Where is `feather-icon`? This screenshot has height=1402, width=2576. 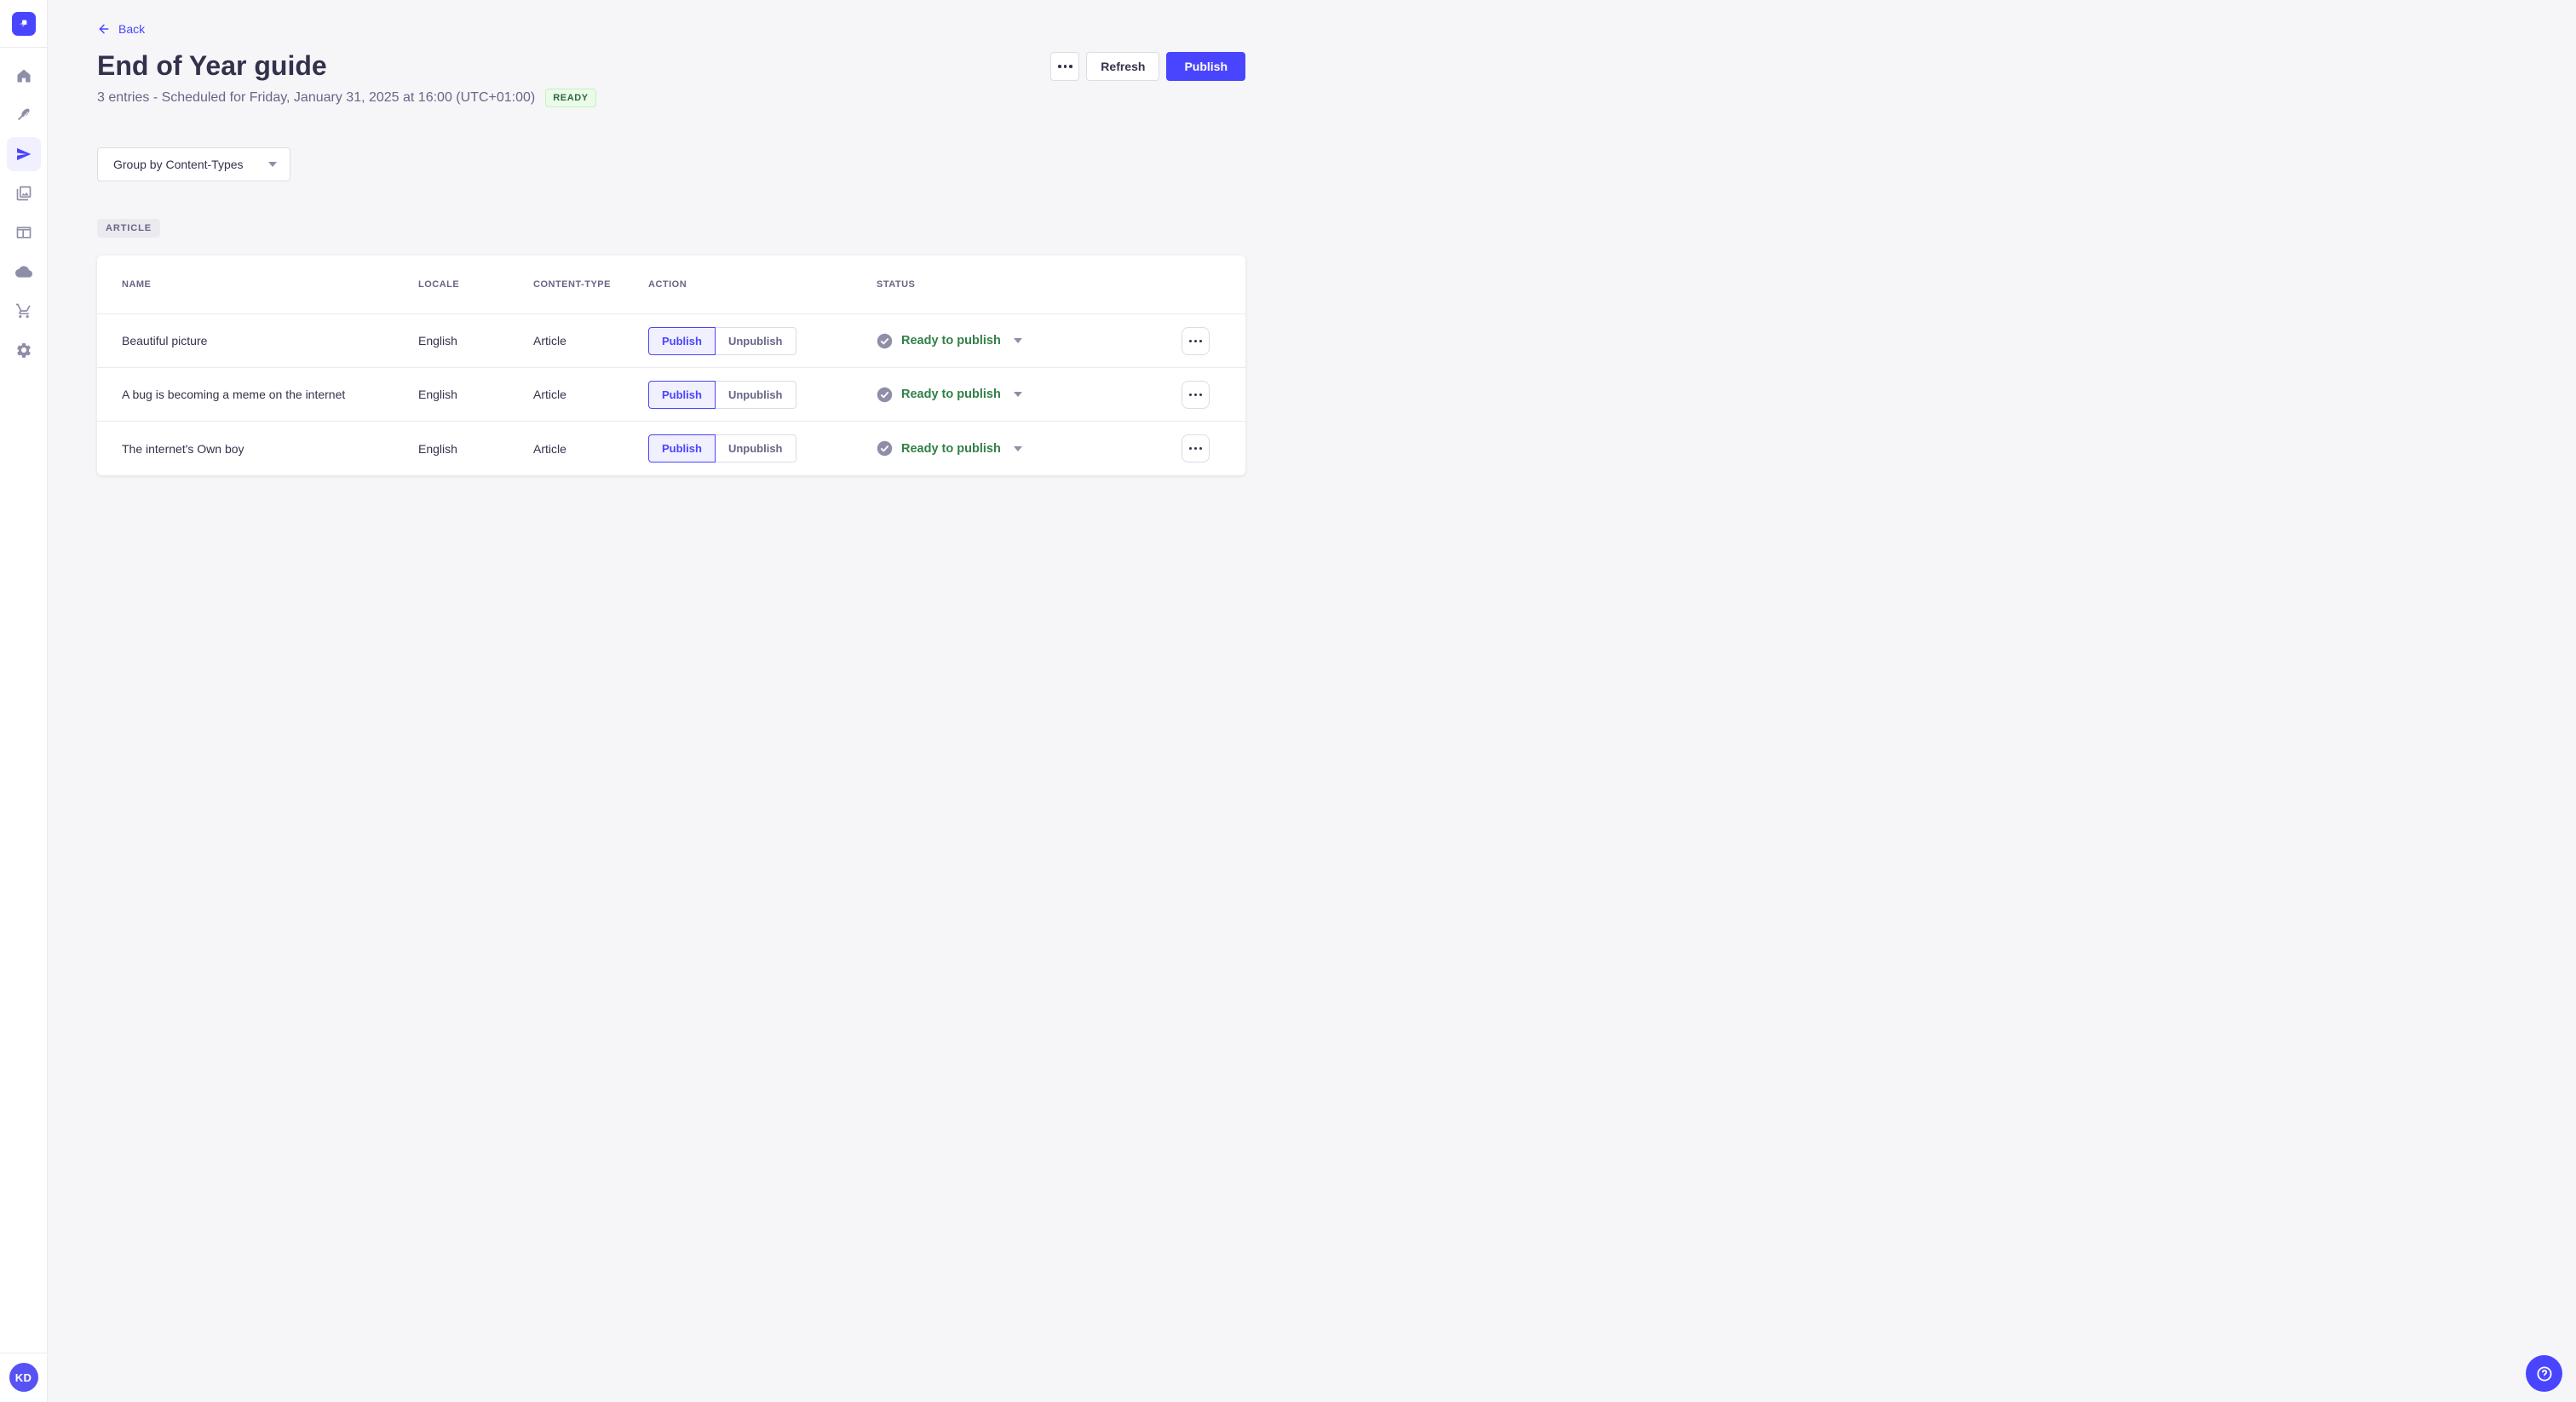 feather-icon is located at coordinates (24, 114).